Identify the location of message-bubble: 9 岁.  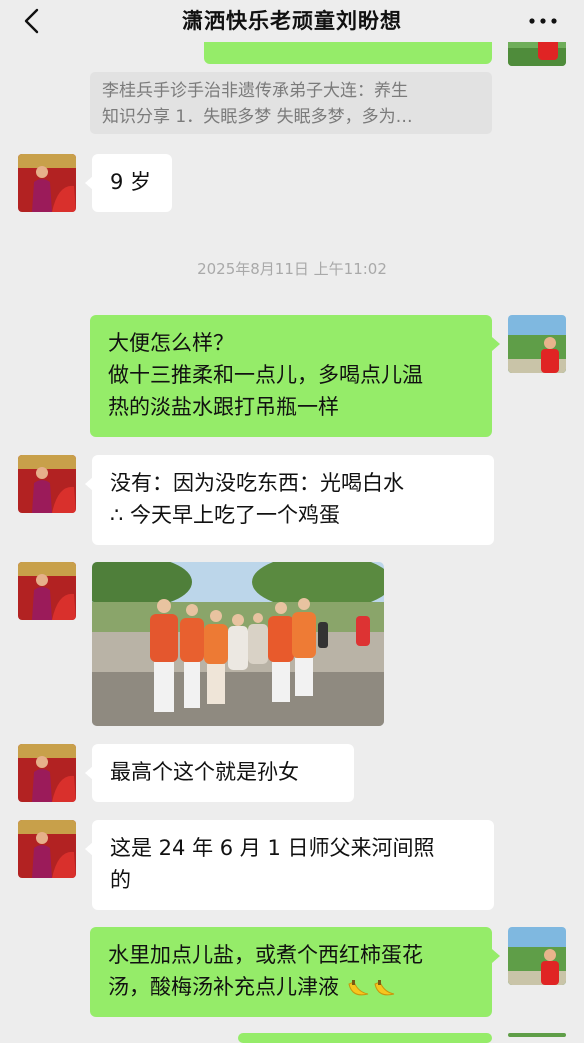
(132, 183).